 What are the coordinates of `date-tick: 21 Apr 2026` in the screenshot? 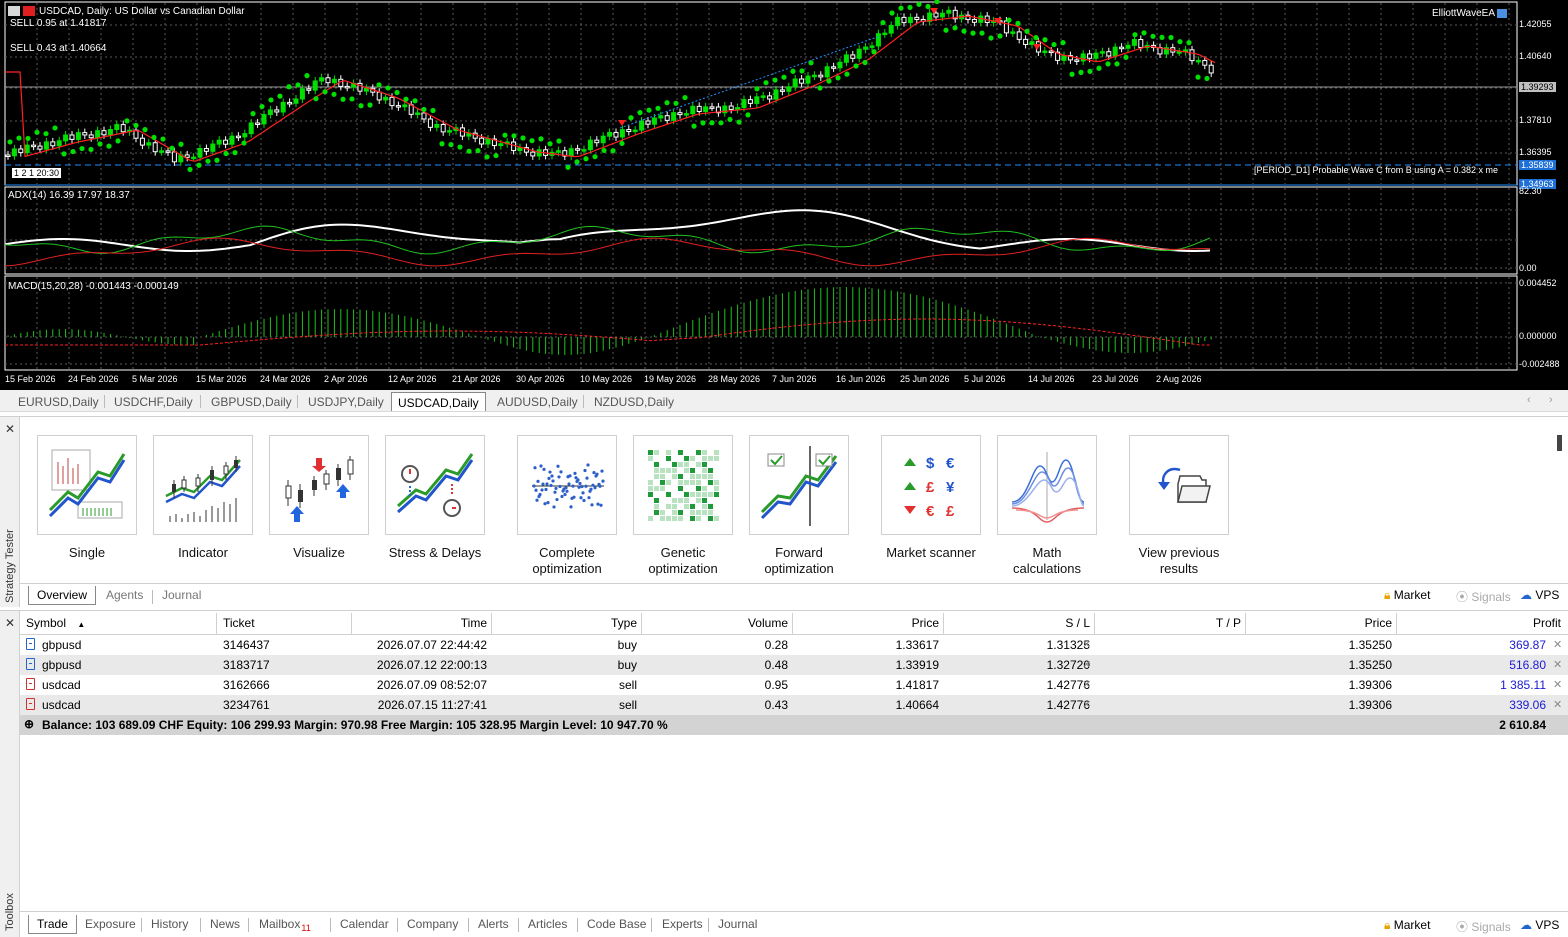 It's located at (476, 379).